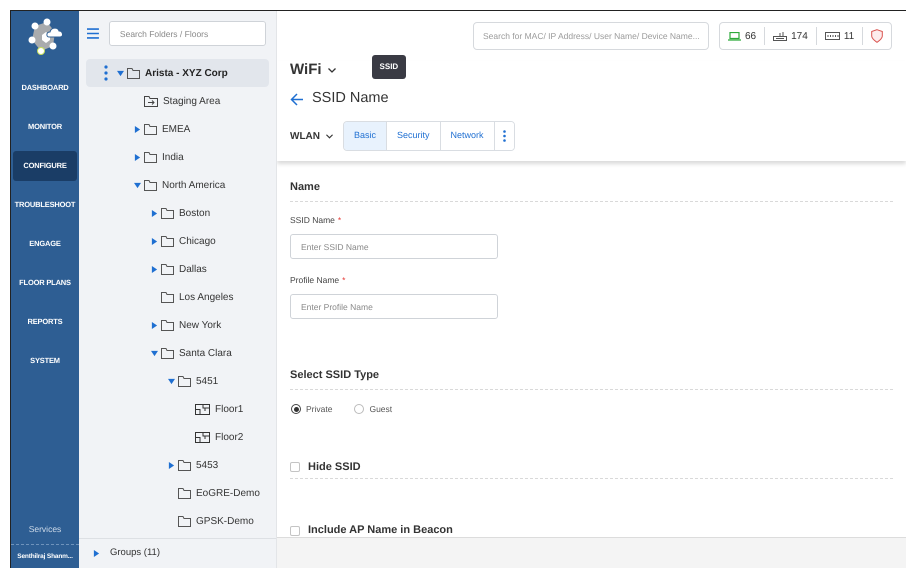 This screenshot has width=906, height=568. What do you see at coordinates (315, 280) in the screenshot?
I see `field-label: Profile Name` at bounding box center [315, 280].